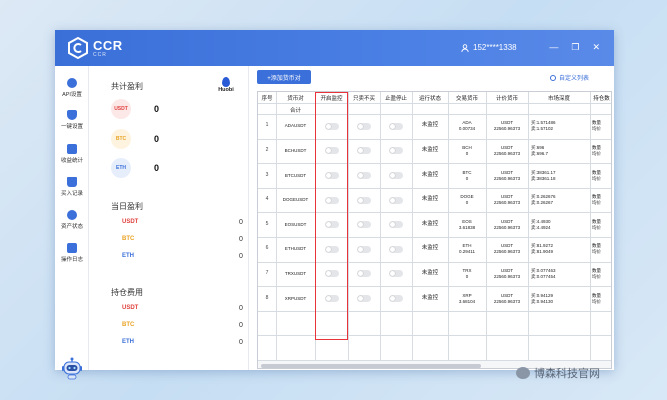 The image size is (667, 400). Describe the element at coordinates (267, 199) in the screenshot. I see `row-index: 4` at that location.